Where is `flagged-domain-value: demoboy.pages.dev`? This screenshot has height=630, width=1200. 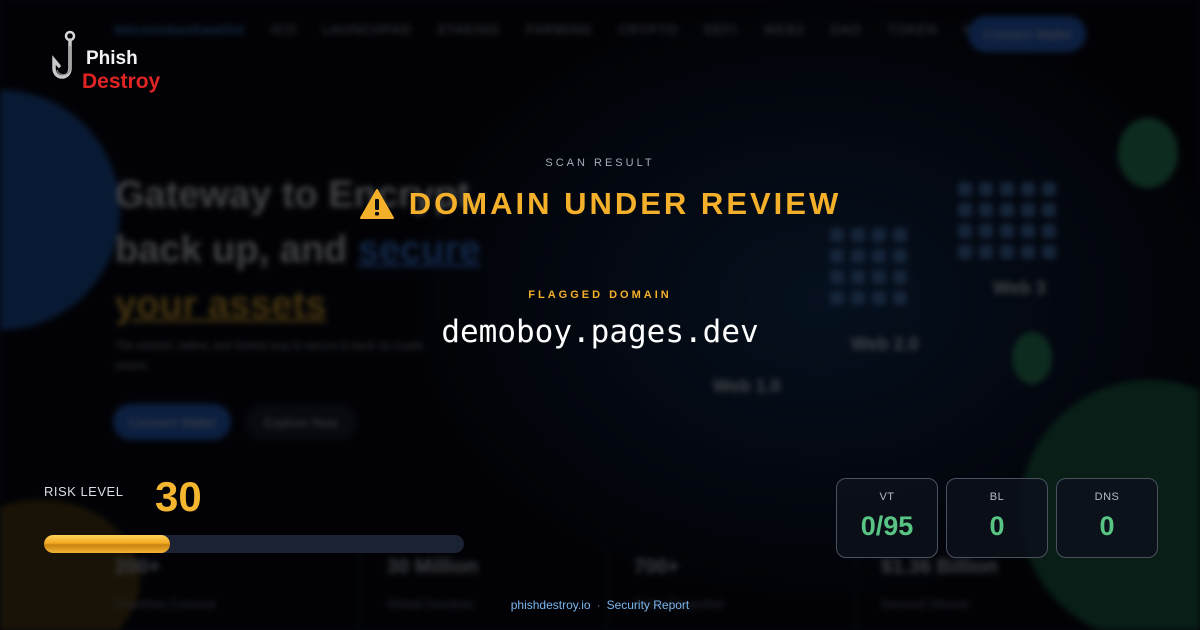
flagged-domain-value: demoboy.pages.dev is located at coordinates (600, 332).